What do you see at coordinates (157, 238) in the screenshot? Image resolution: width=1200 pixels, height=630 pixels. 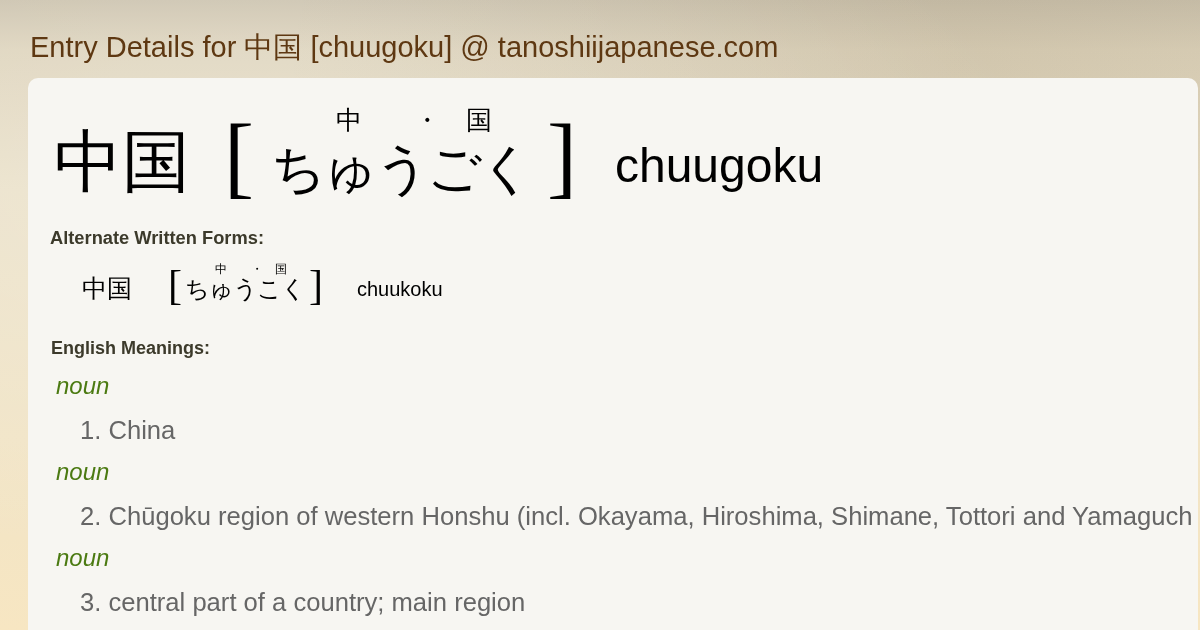 I see `section-heading: Alternate Written Forms:` at bounding box center [157, 238].